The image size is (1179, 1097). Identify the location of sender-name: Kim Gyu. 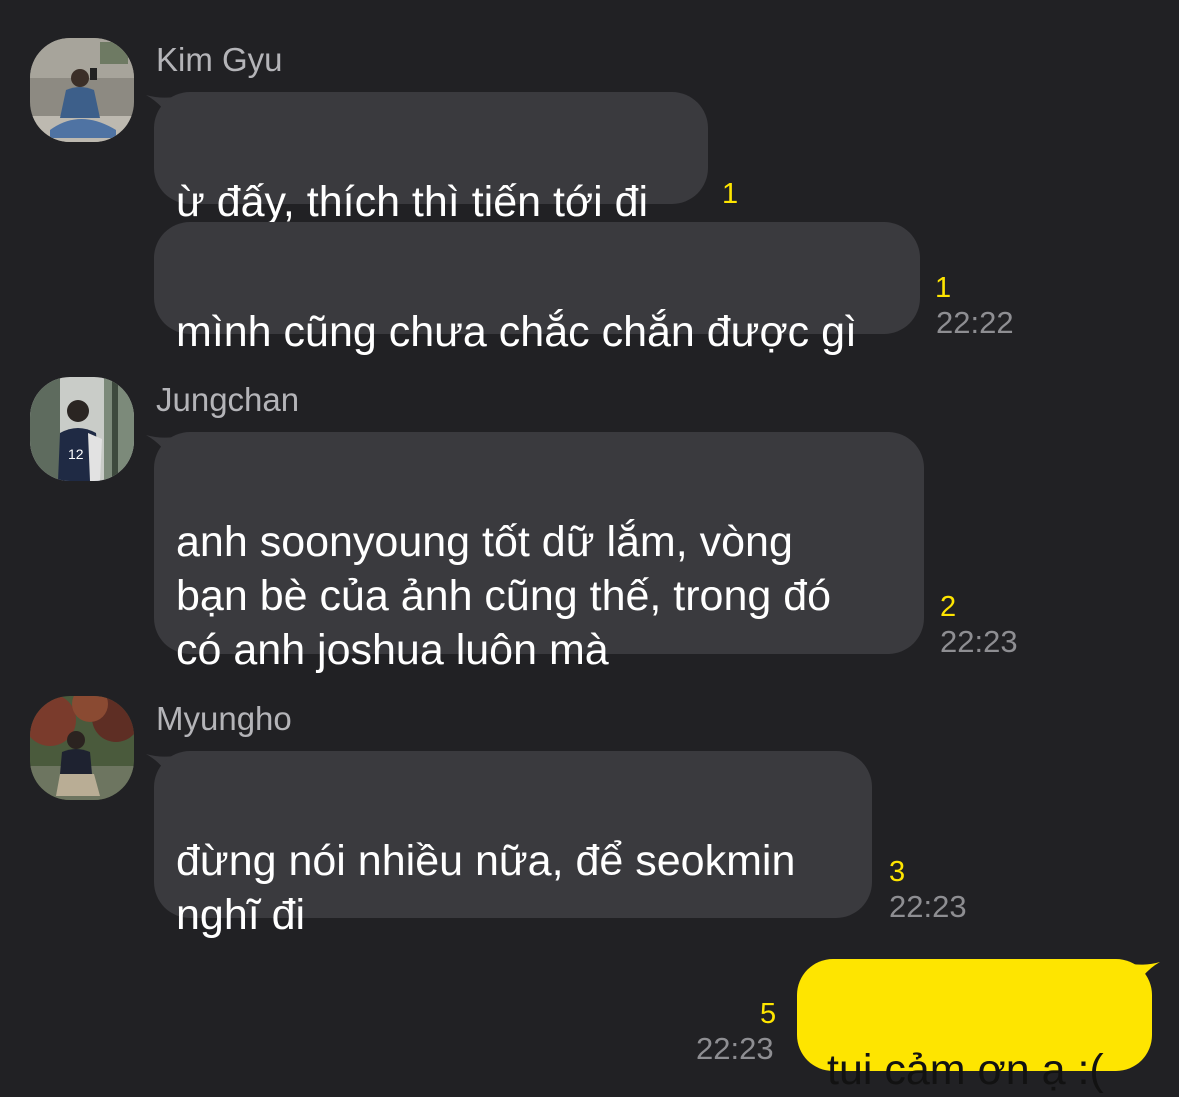
(219, 59).